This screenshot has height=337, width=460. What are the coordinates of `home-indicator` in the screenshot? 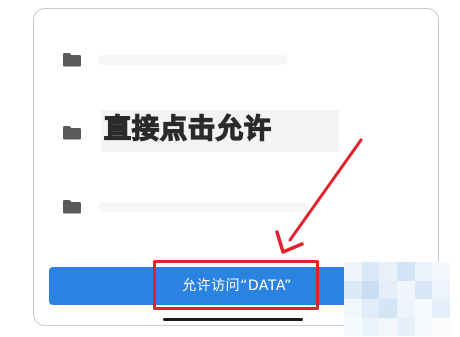 It's located at (233, 319).